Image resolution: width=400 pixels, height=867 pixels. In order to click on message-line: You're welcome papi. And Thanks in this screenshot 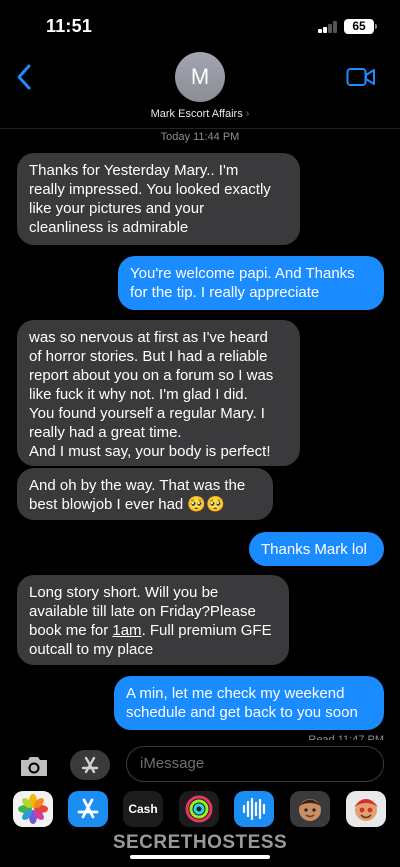, I will do `click(242, 273)`.